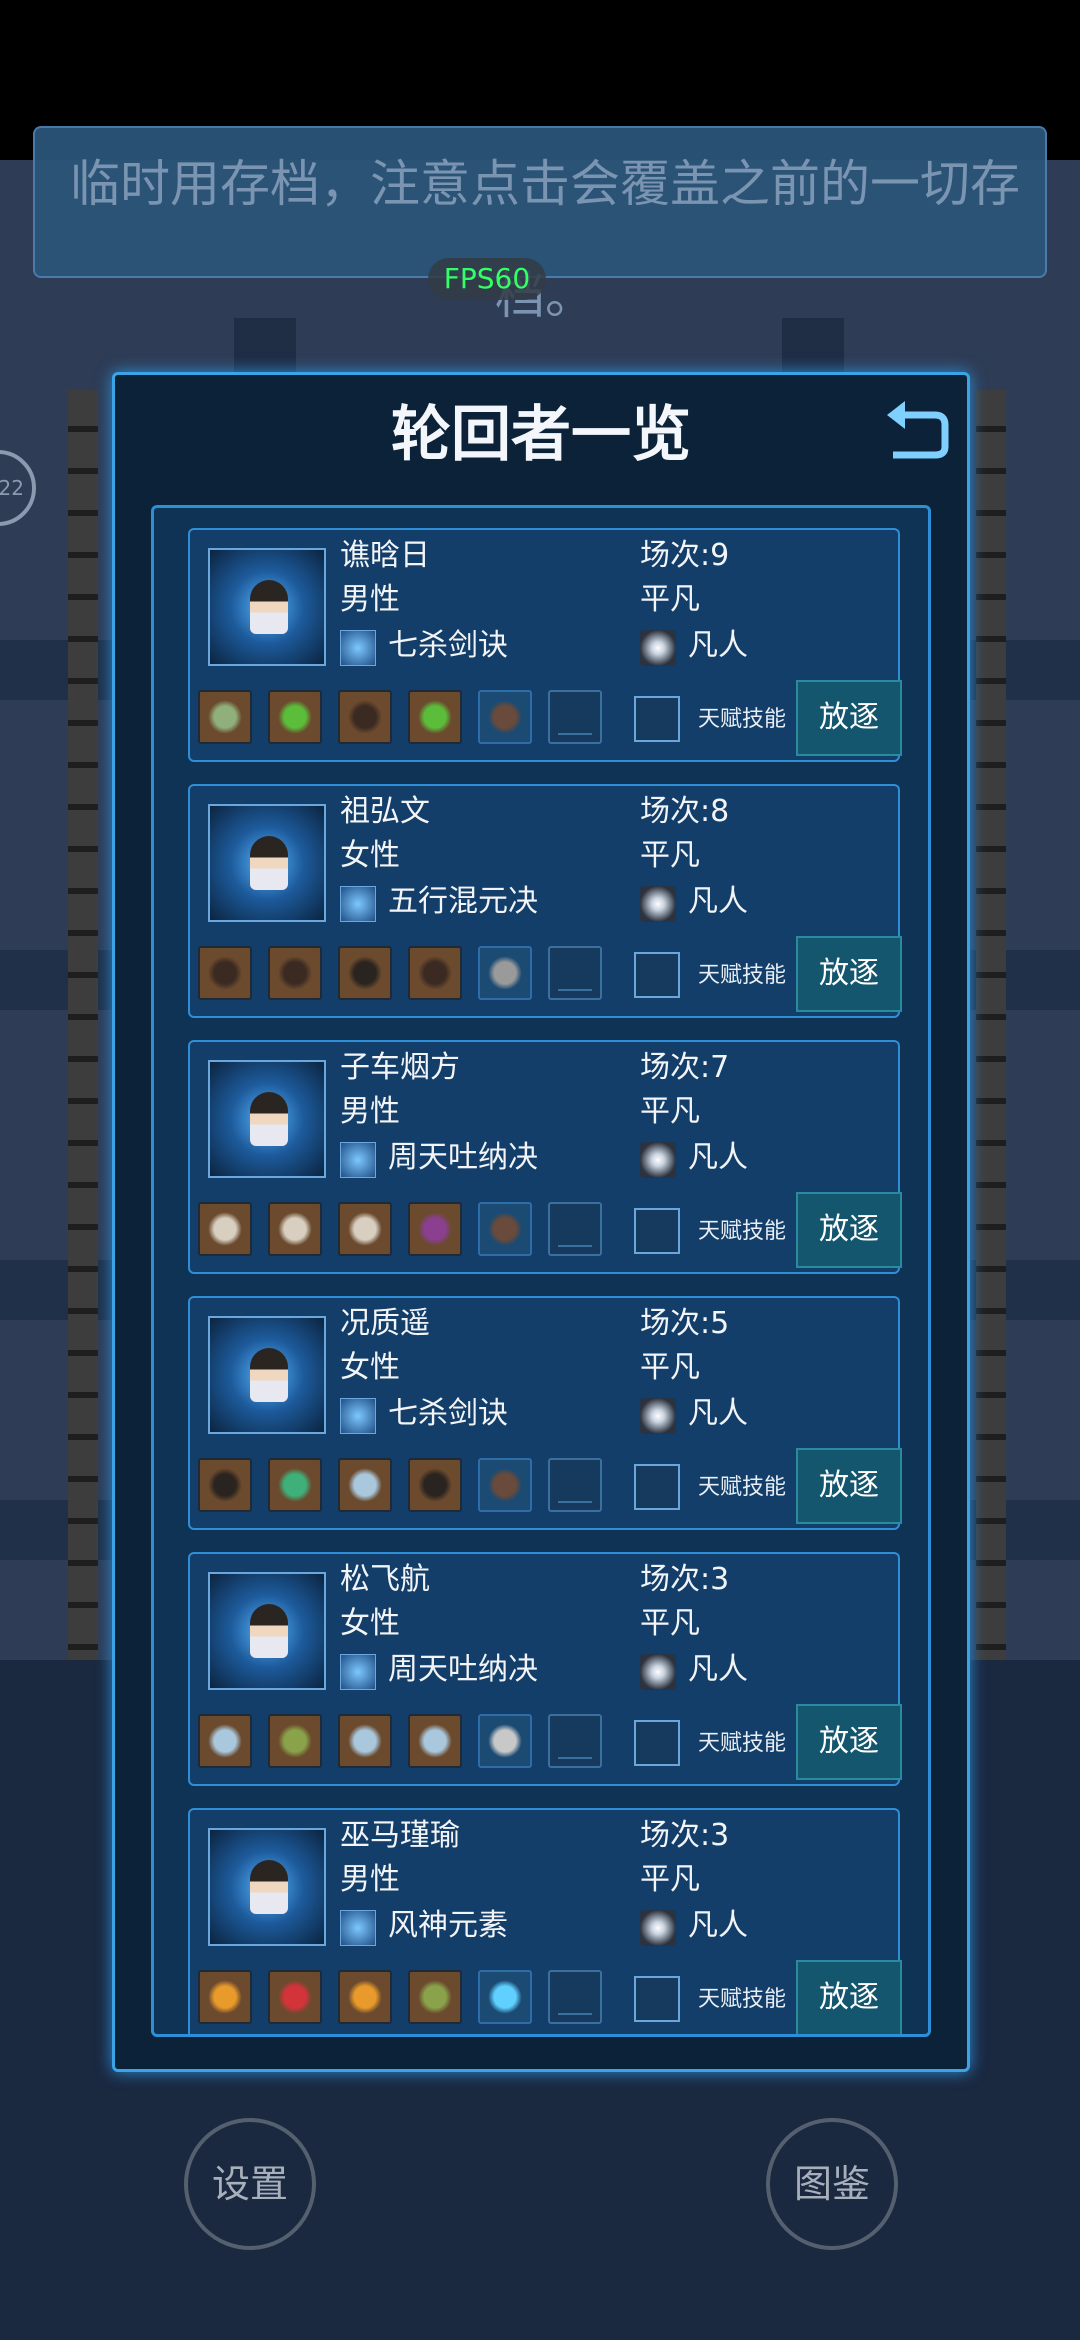 The image size is (1080, 2340). What do you see at coordinates (545, 1669) in the screenshot?
I see `character-card: 松飞航 女性 周天吐纳决 场次:3 平凡 凡人 天赋技能 放逐` at bounding box center [545, 1669].